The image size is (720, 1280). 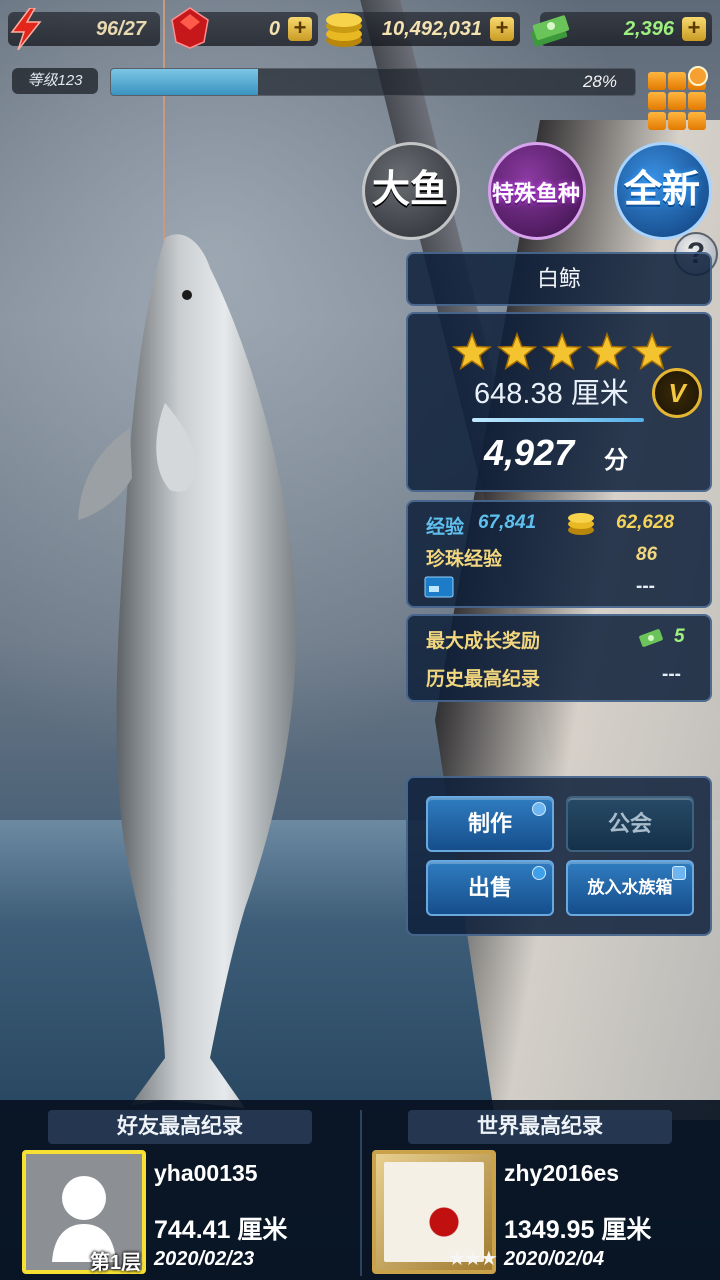 I want to click on avatar-stars: ★★★, so click(x=473, y=1259).